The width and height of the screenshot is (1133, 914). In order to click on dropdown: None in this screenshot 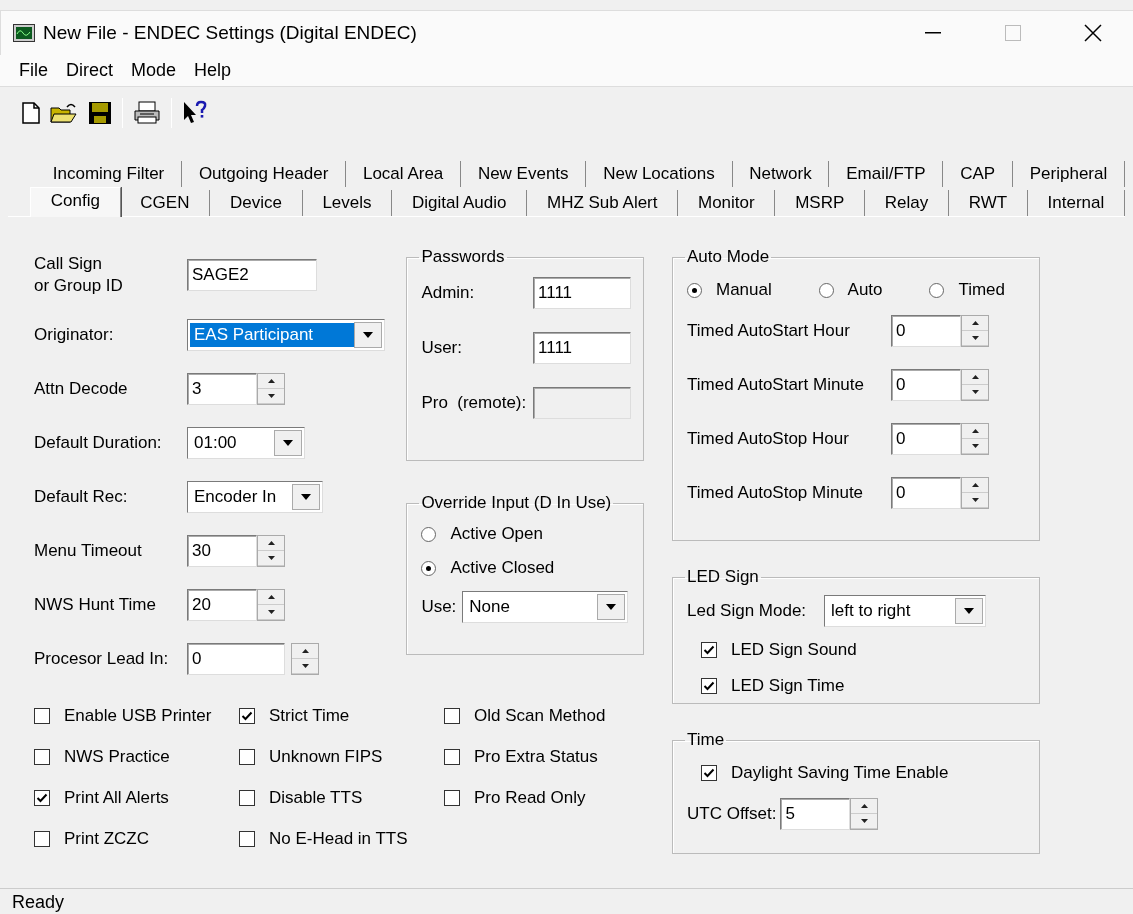, I will do `click(545, 607)`.